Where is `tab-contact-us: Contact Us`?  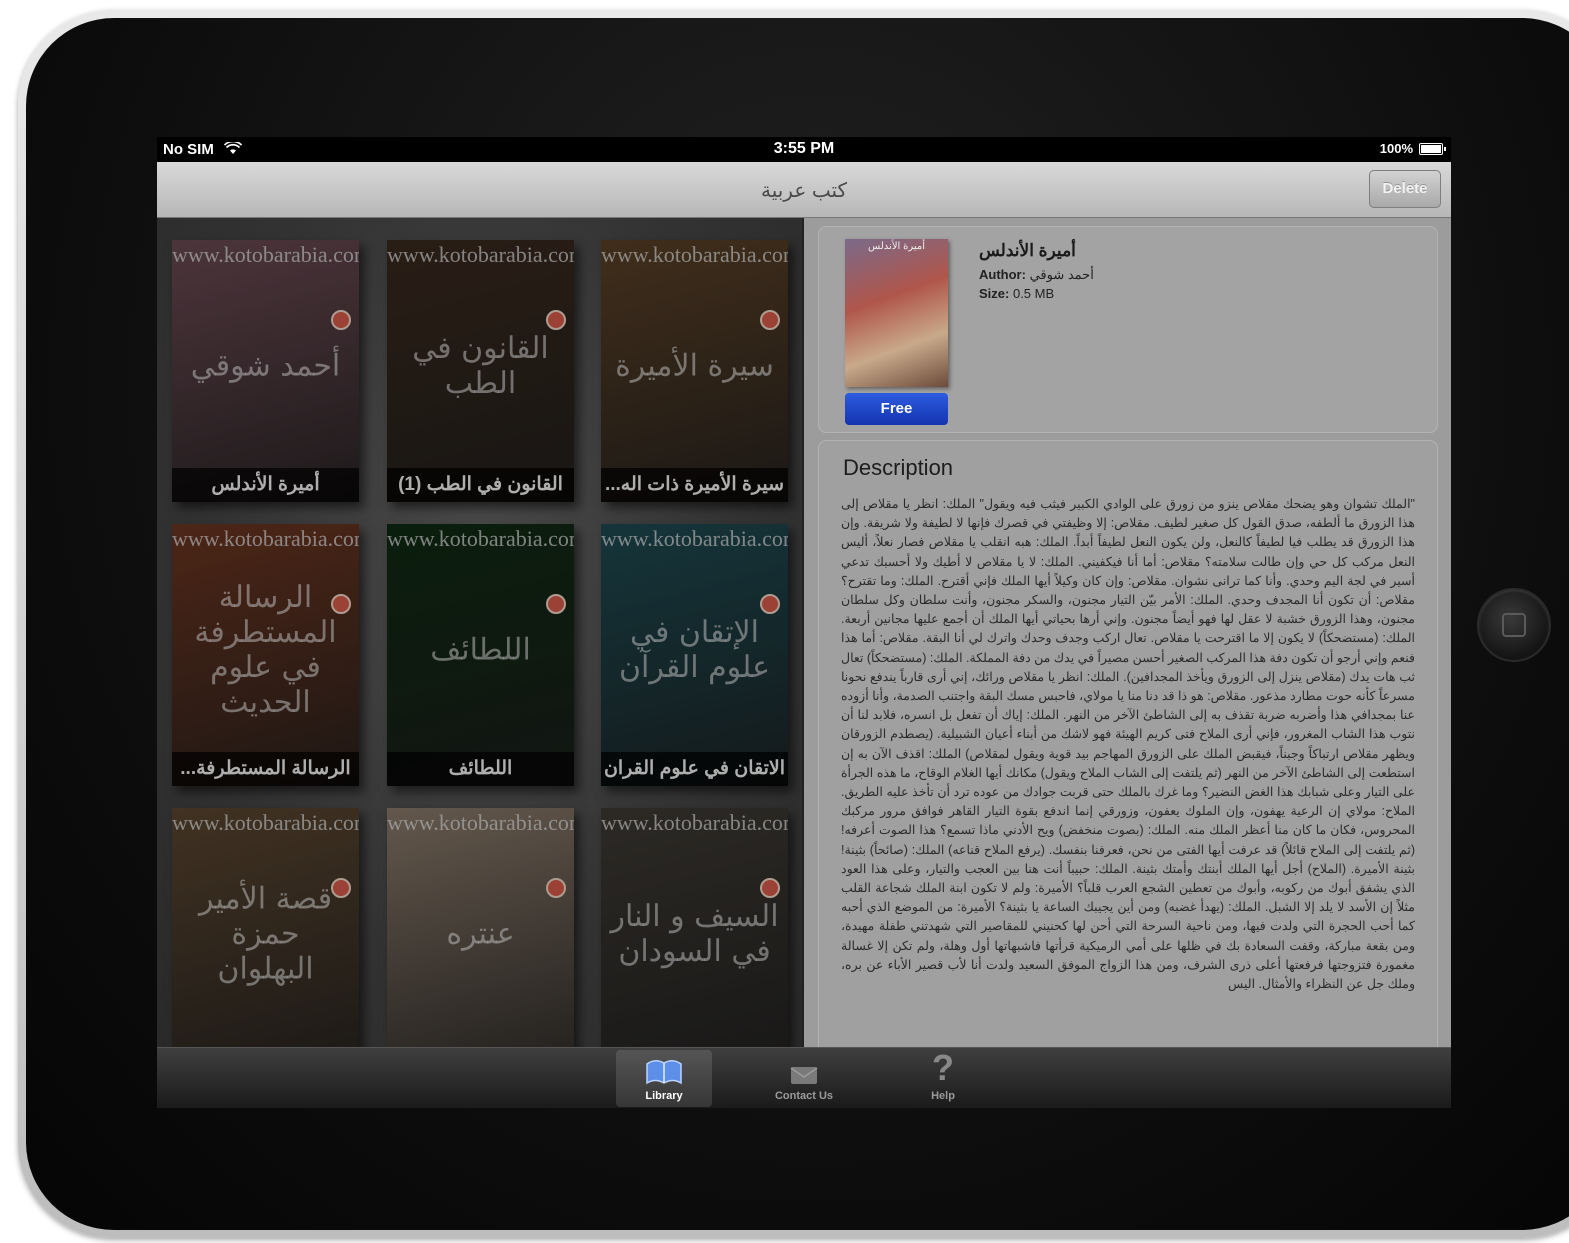
tab-contact-us: Contact Us is located at coordinates (804, 1078).